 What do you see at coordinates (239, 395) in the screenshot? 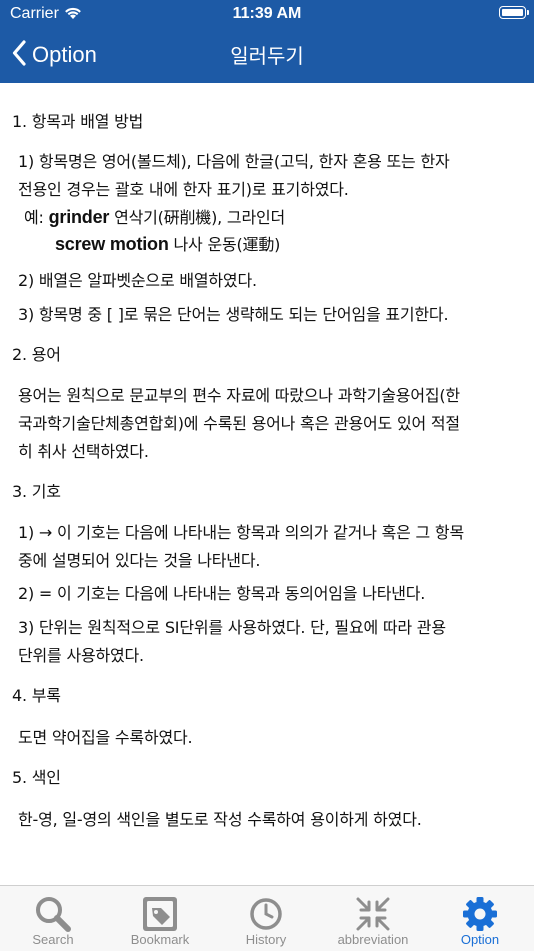
I see `section2-line1: 용어는 원칙으로 문교부의 편수 자료에 따랐으나 과학기술용어집(한` at bounding box center [239, 395].